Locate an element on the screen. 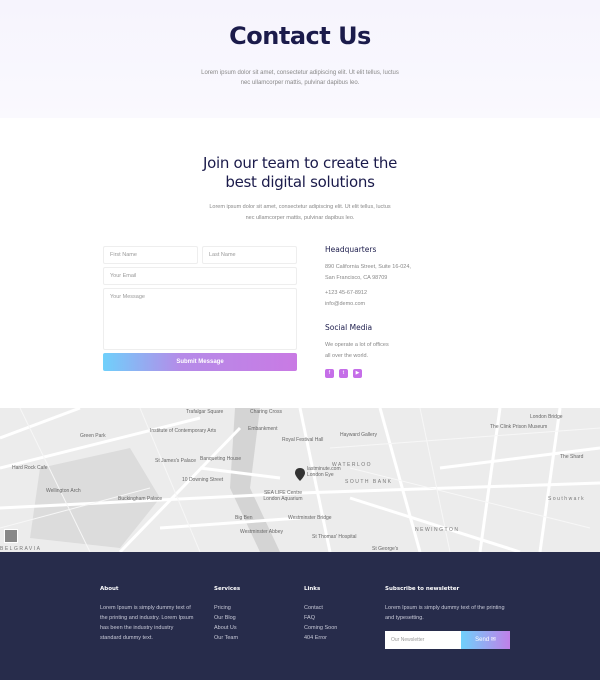 The image size is (600, 680). map-label: St Thomas' Hospital is located at coordinates (334, 537).